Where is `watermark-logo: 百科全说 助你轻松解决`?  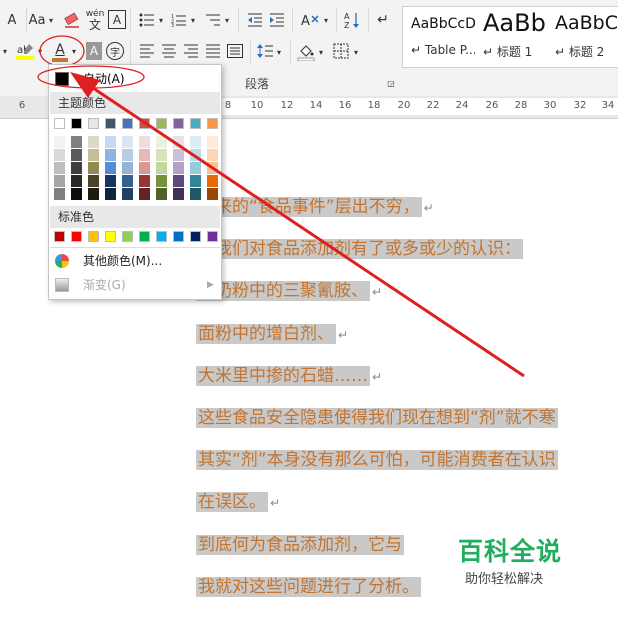 watermark-logo: 百科全说 助你轻松解决 is located at coordinates (515, 559).